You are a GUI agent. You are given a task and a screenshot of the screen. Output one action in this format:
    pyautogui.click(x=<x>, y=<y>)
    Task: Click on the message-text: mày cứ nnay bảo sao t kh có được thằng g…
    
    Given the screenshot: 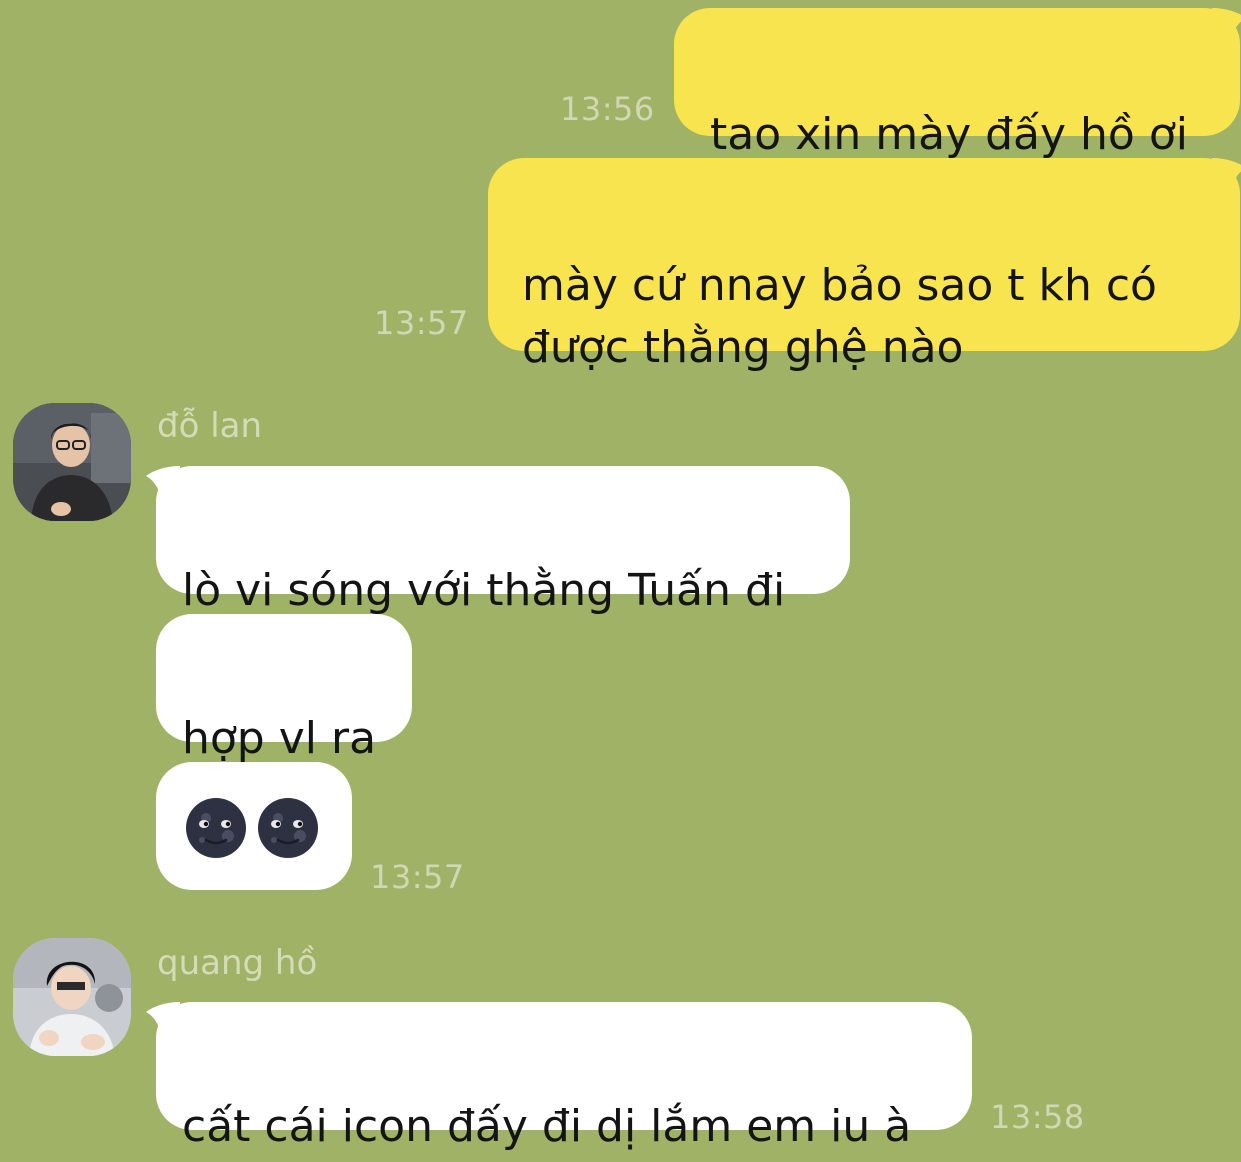 What is the action you would take?
    pyautogui.click(x=839, y=316)
    